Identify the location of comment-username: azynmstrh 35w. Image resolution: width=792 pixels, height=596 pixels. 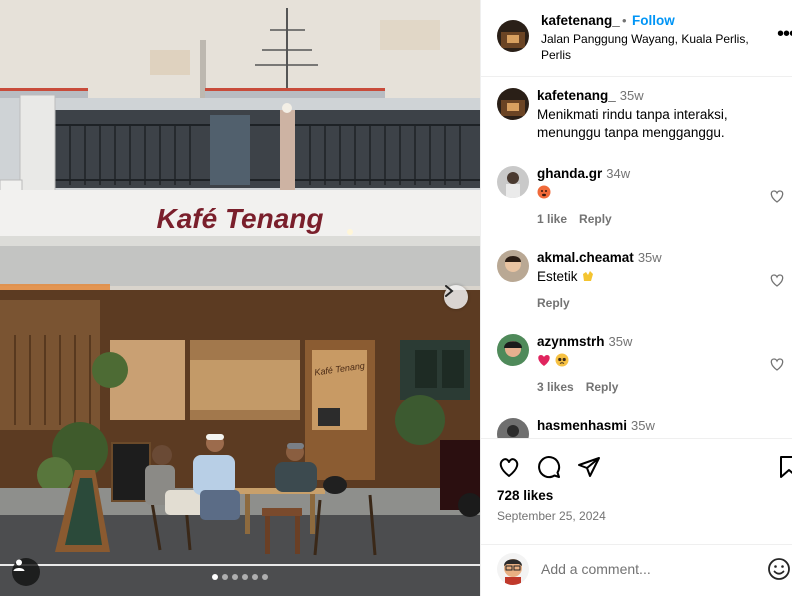
(584, 341).